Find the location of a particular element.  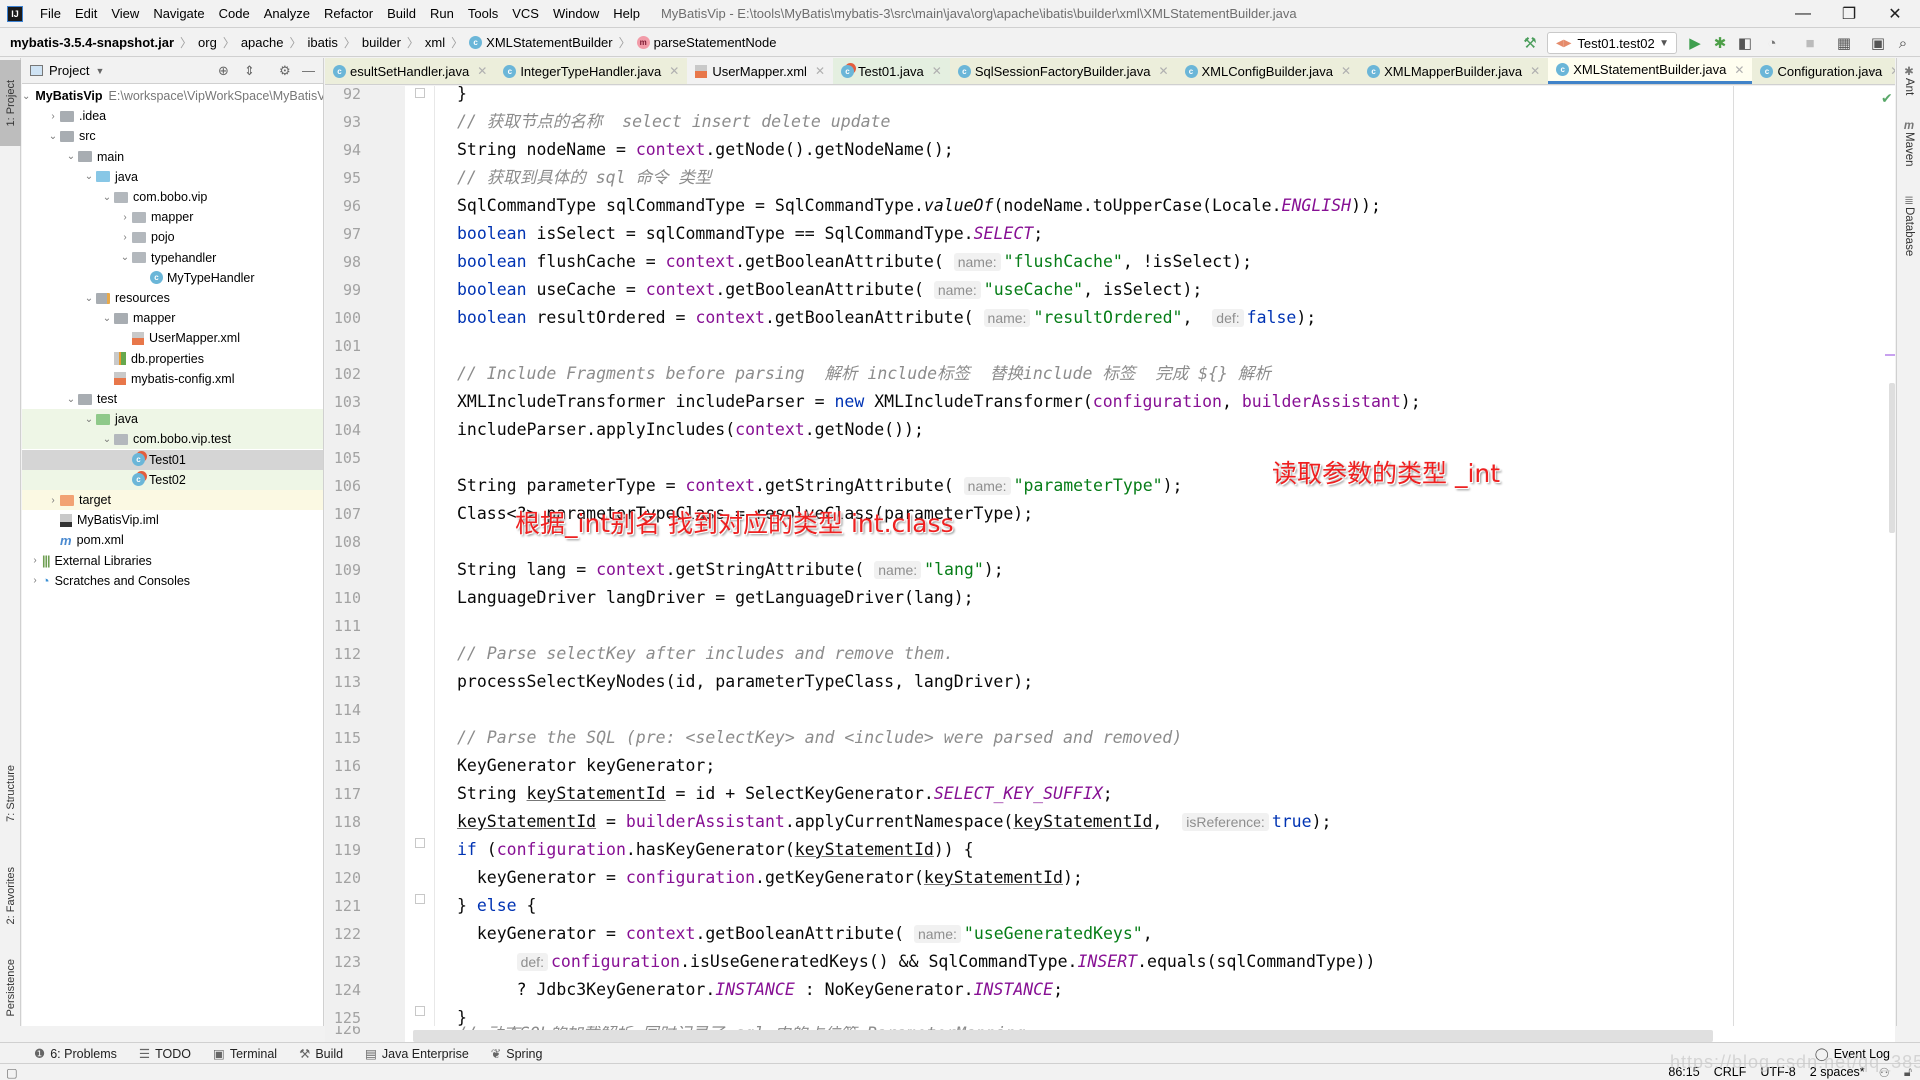

tool-tab-database: ≣ Database is located at coordinates (1908, 224).